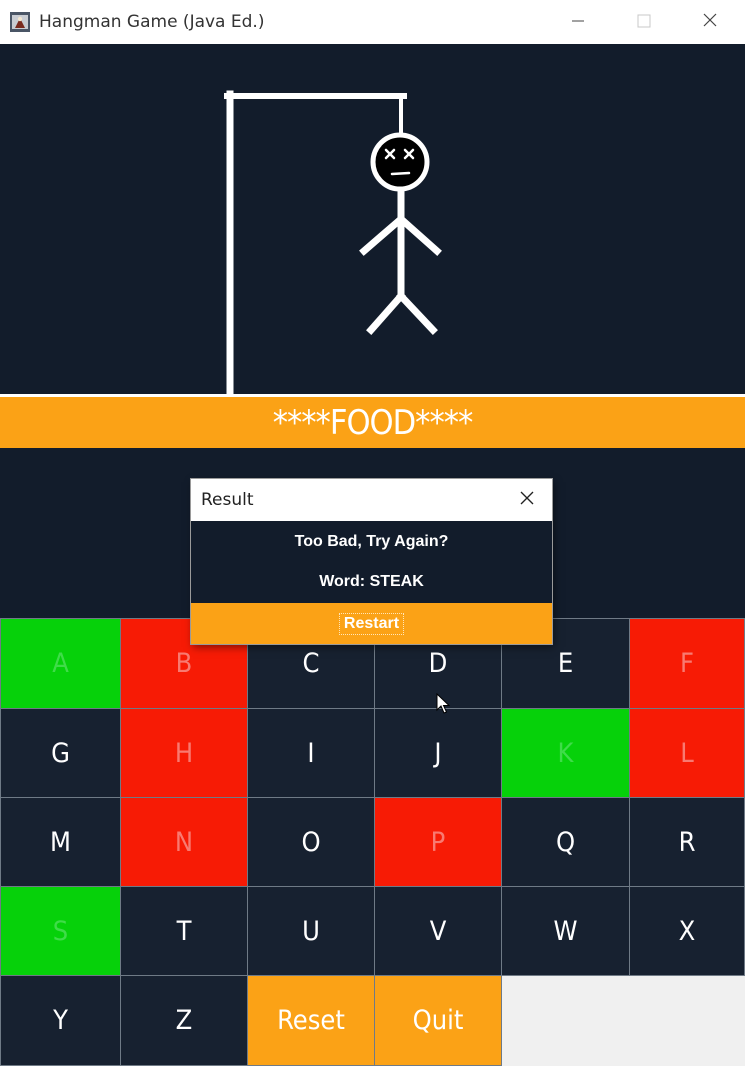 This screenshot has height=1066, width=745. What do you see at coordinates (311, 1020) in the screenshot?
I see `reset-button: Reset` at bounding box center [311, 1020].